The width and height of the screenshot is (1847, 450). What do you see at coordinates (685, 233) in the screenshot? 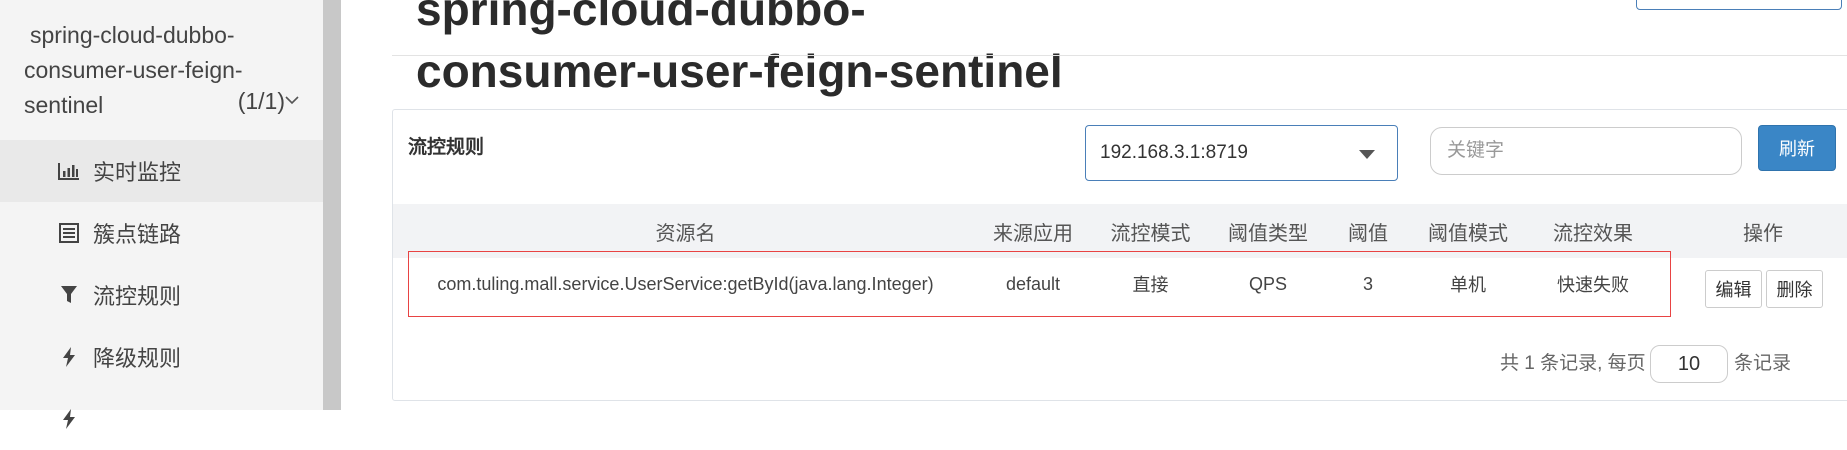
I see `col-resource: 资源名` at bounding box center [685, 233].